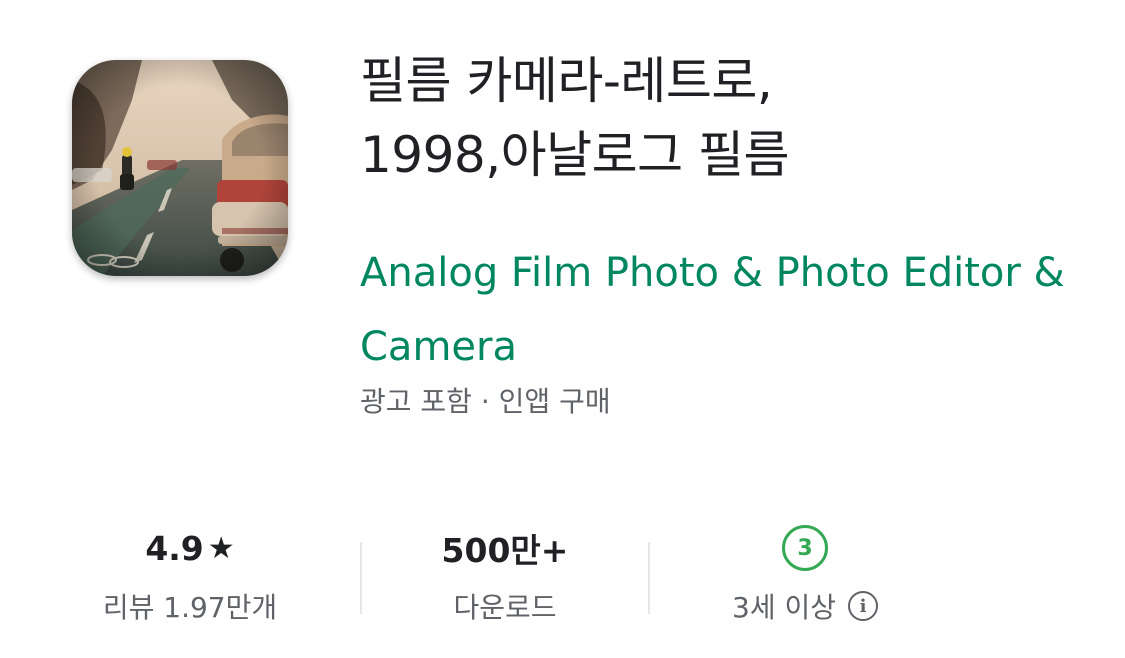 Image resolution: width=1125 pixels, height=658 pixels. I want to click on app-title-line2: 1998,아날로그 필름, so click(575, 155).